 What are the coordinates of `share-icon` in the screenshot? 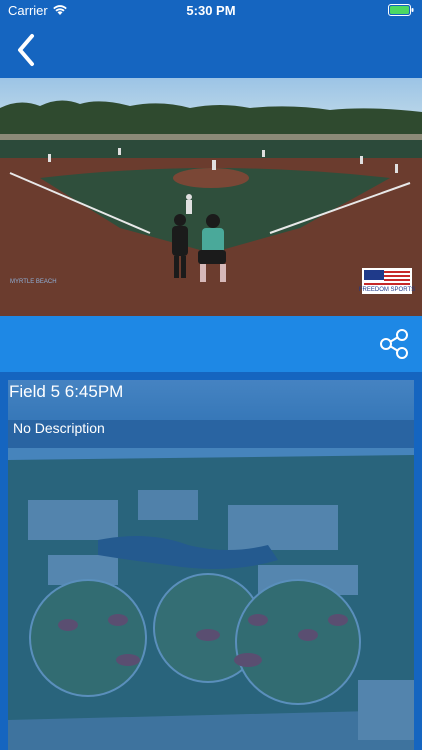 It's located at (394, 344).